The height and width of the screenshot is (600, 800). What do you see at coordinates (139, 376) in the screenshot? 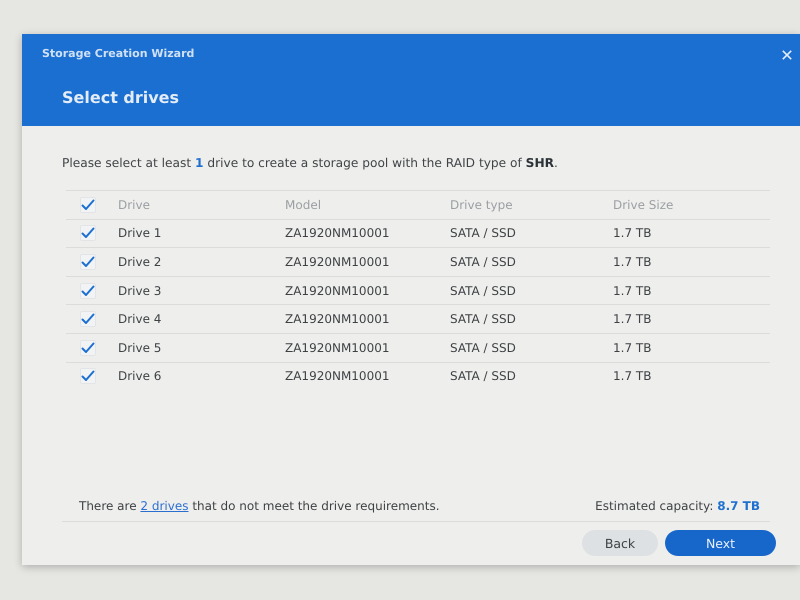
I see `table-cell-text: Drive 6` at bounding box center [139, 376].